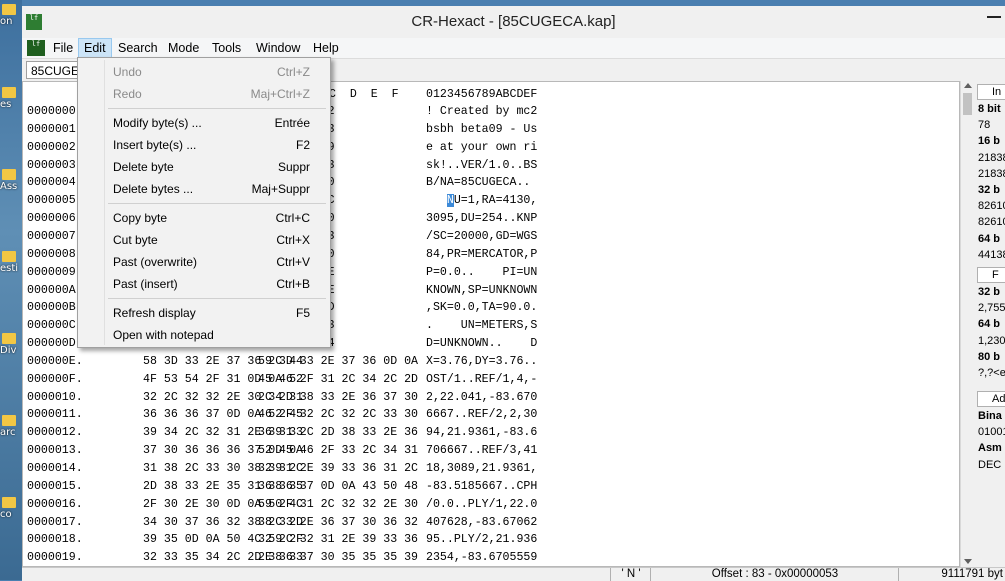 This screenshot has width=1005, height=581. Describe the element at coordinates (204, 218) in the screenshot. I see `menu-item-copy-byte: Copy byte Ctrl+C` at that location.